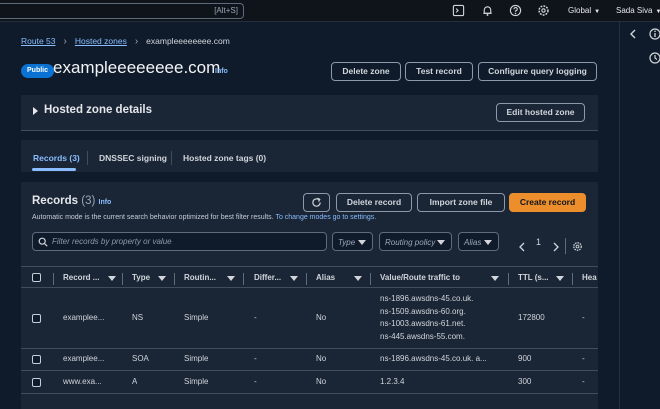 This screenshot has width=660, height=409. Describe the element at coordinates (43, 242) in the screenshot. I see `search-icon` at that location.